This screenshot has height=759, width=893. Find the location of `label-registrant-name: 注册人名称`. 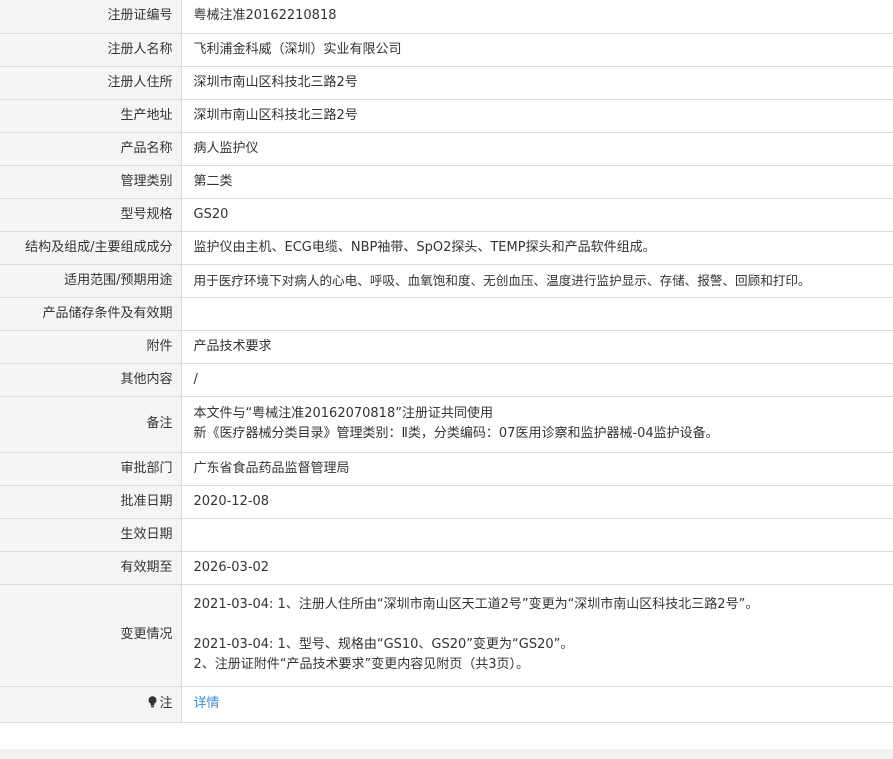

label-registrant-name: 注册人名称 is located at coordinates (91, 50).